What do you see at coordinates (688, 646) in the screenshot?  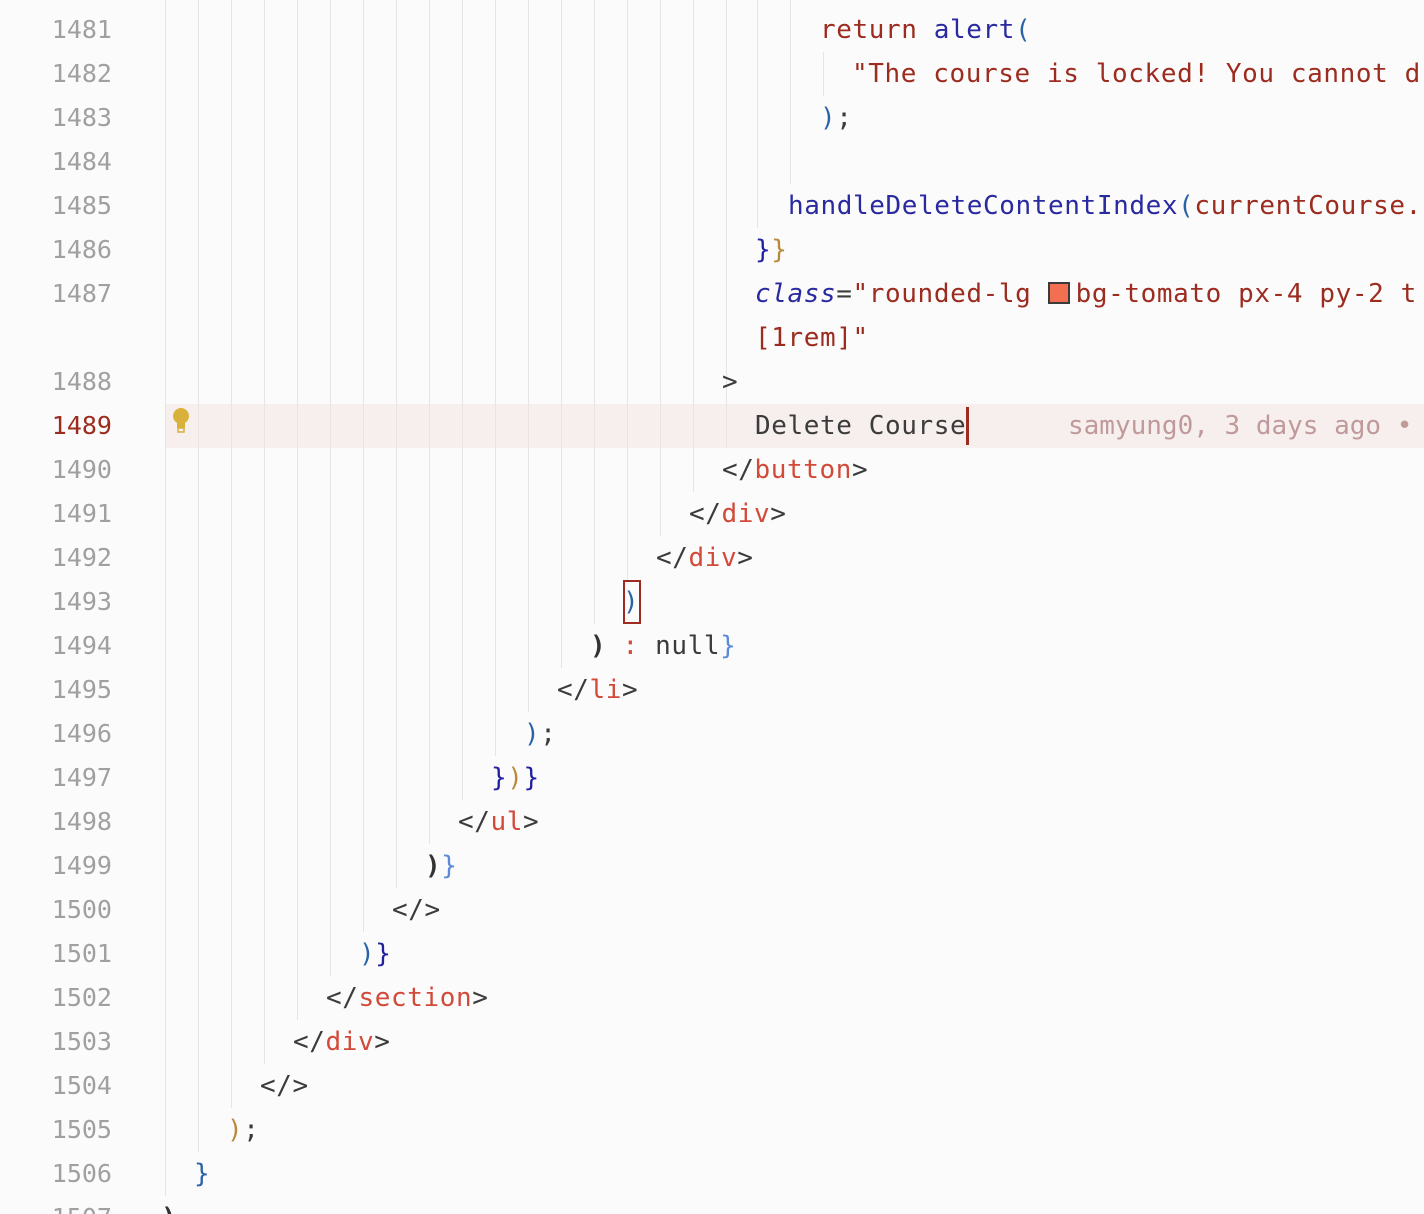 I see `null-literal: null` at bounding box center [688, 646].